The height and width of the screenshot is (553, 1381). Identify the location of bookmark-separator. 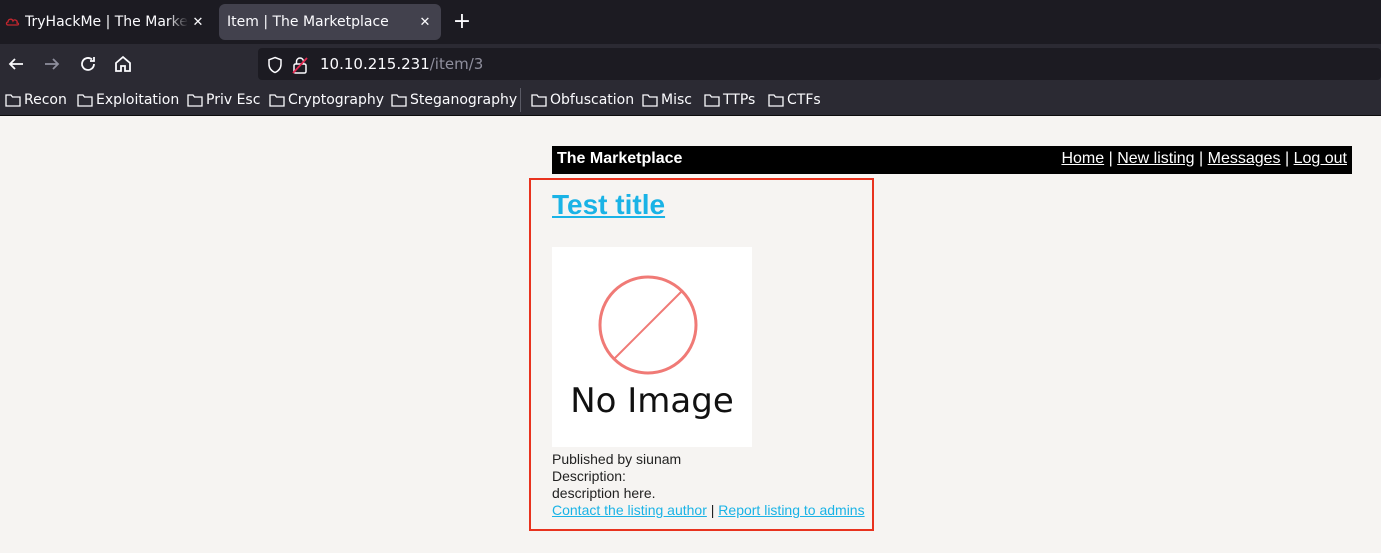
(520, 100).